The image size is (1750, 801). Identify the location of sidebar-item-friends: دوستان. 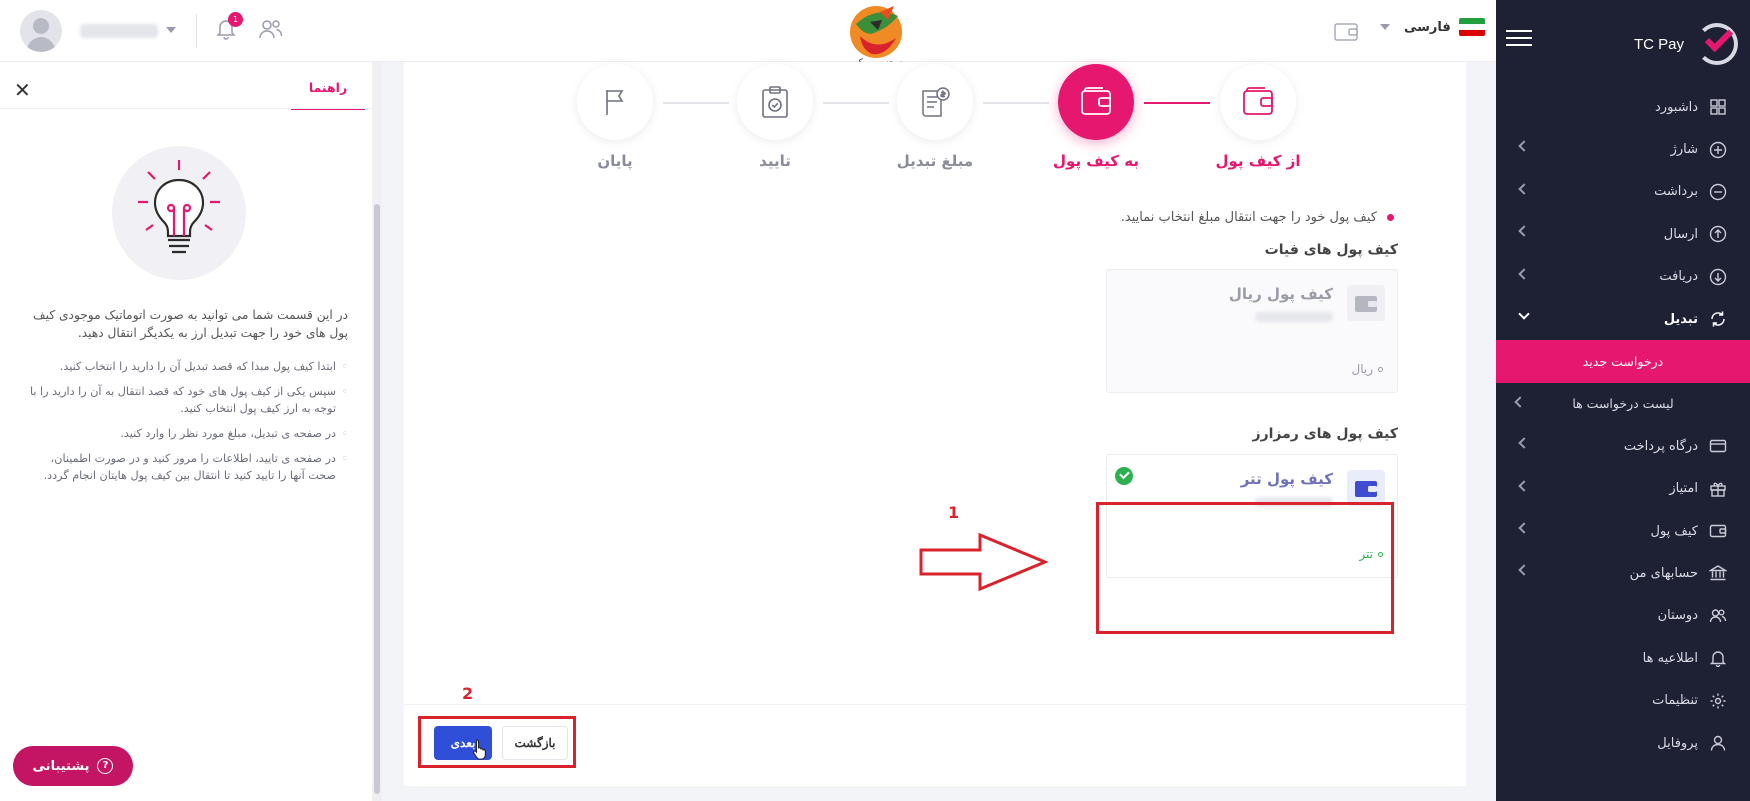
(1623, 616).